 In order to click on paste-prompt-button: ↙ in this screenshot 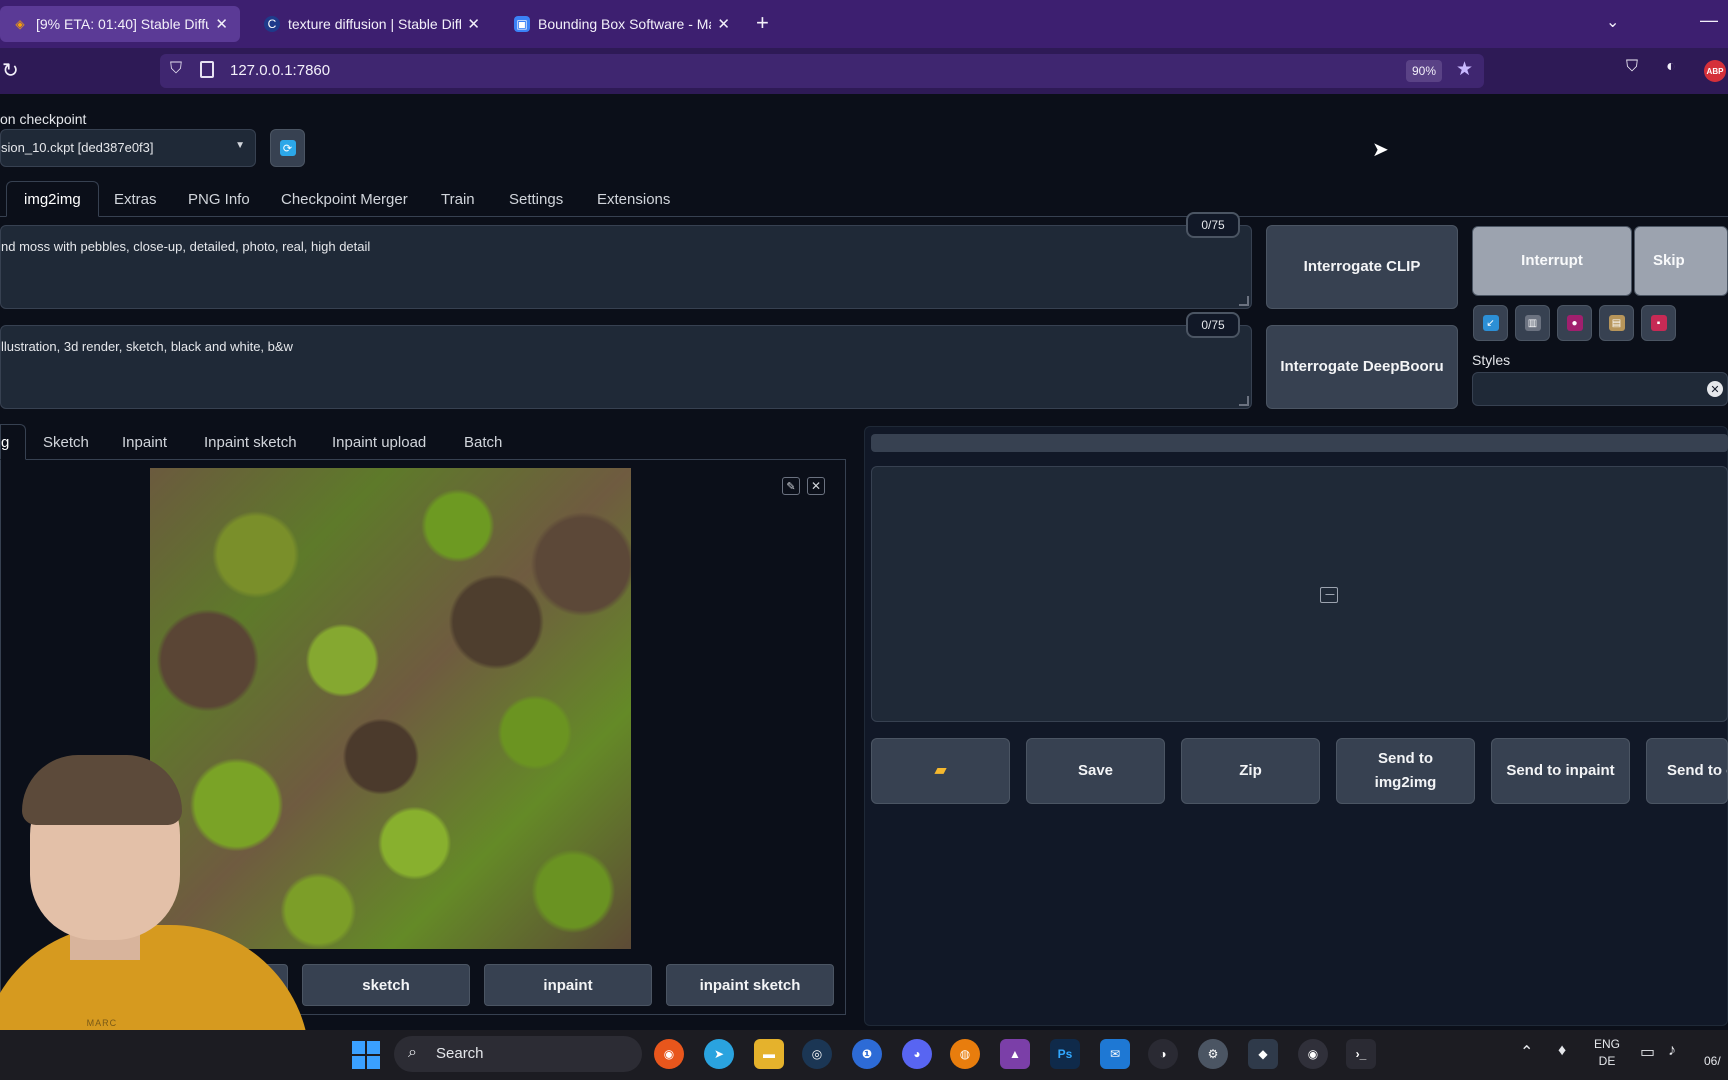, I will do `click(1490, 323)`.